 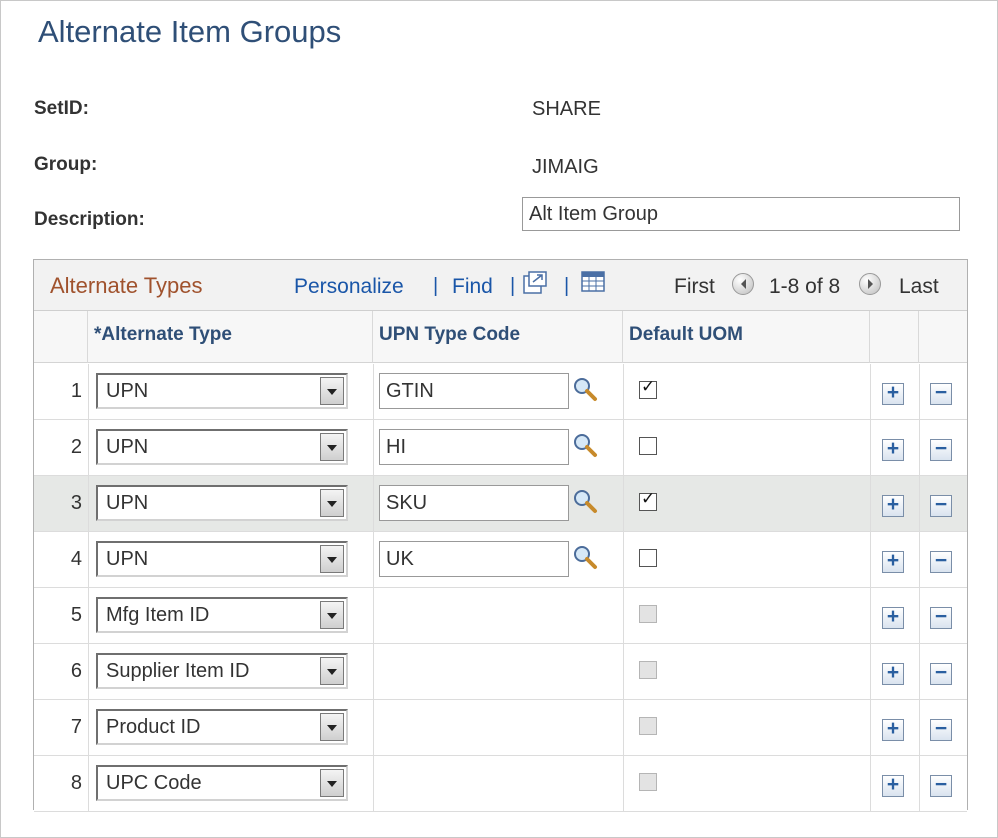 I want to click on table-row: 3 UPN ✓ + −, so click(x=500, y=504).